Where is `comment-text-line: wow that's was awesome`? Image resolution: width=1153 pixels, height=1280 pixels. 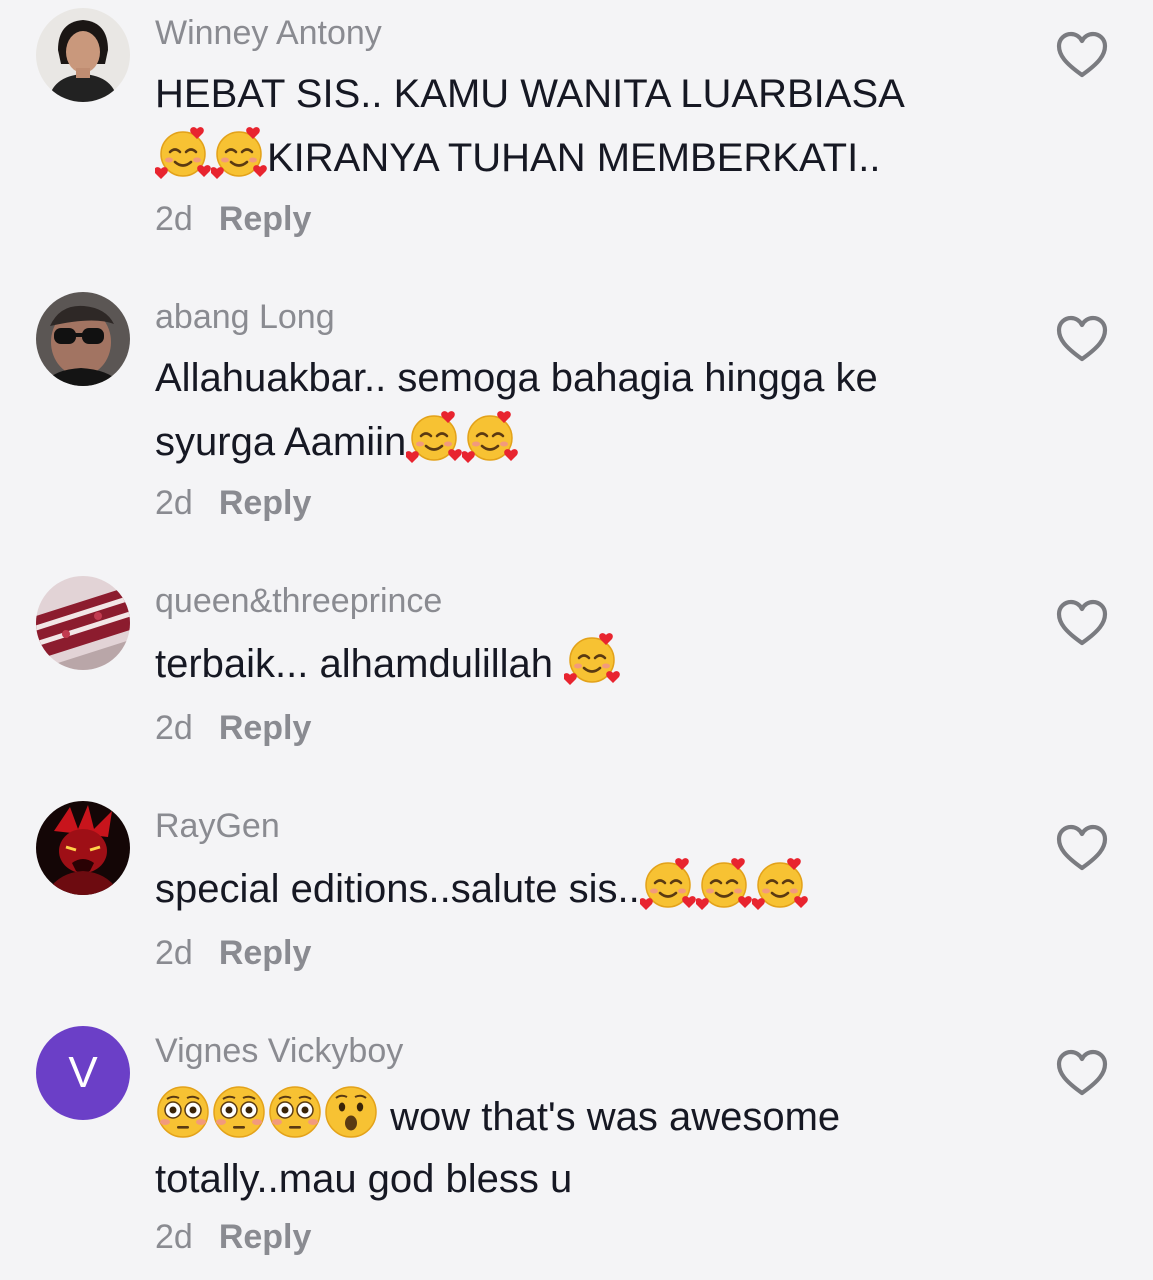 comment-text-line: wow that's was awesome is located at coordinates (570, 1116).